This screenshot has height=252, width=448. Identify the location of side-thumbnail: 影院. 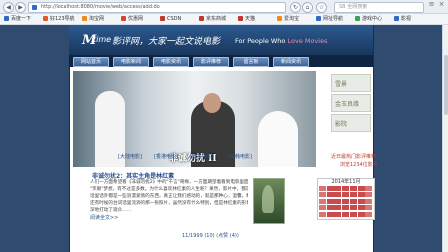
(351, 123).